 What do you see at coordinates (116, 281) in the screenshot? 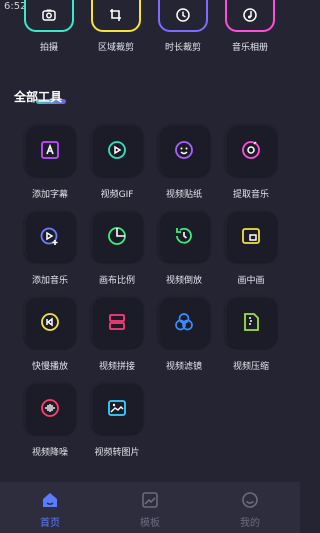
I see `tool-label: 画布比例` at bounding box center [116, 281].